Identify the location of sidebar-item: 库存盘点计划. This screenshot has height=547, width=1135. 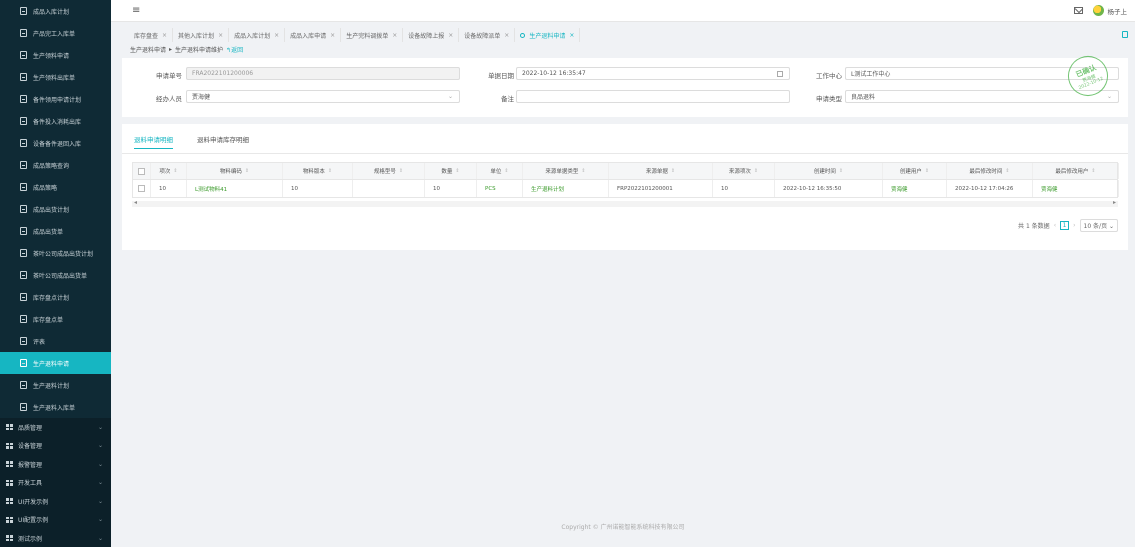
(55, 297).